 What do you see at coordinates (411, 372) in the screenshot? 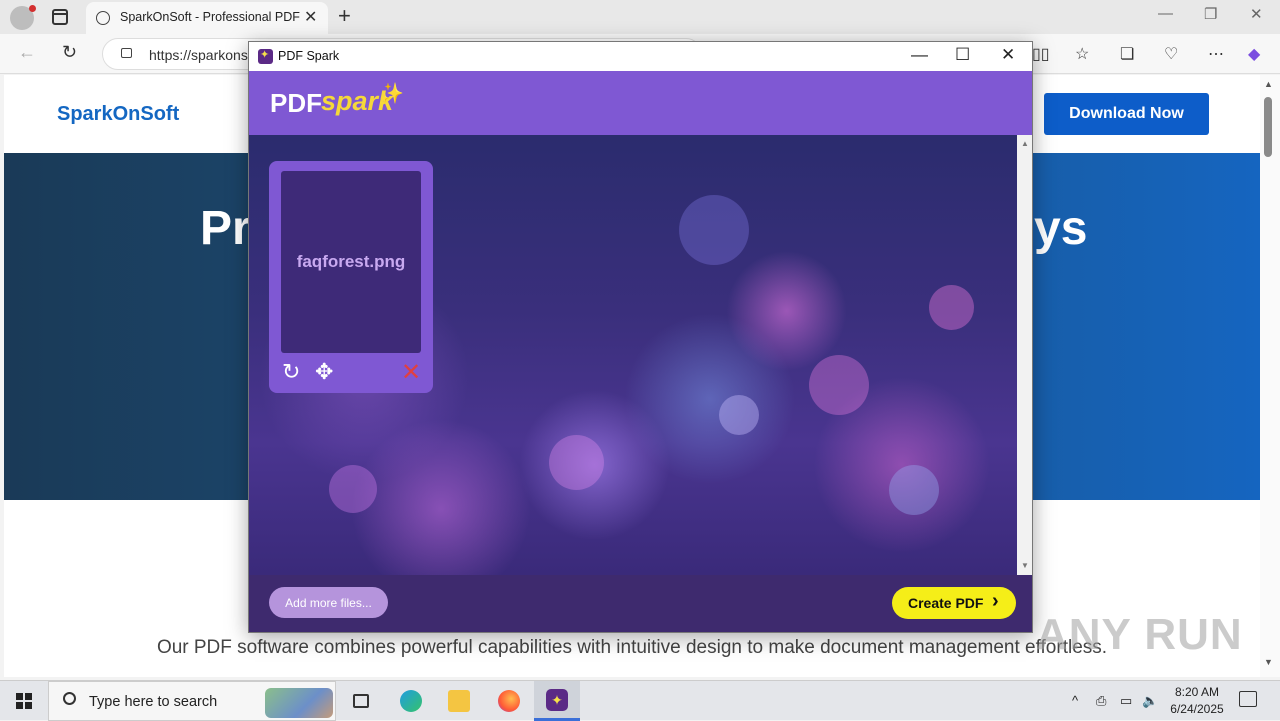
I see `remove-file-icon: ✕` at bounding box center [411, 372].